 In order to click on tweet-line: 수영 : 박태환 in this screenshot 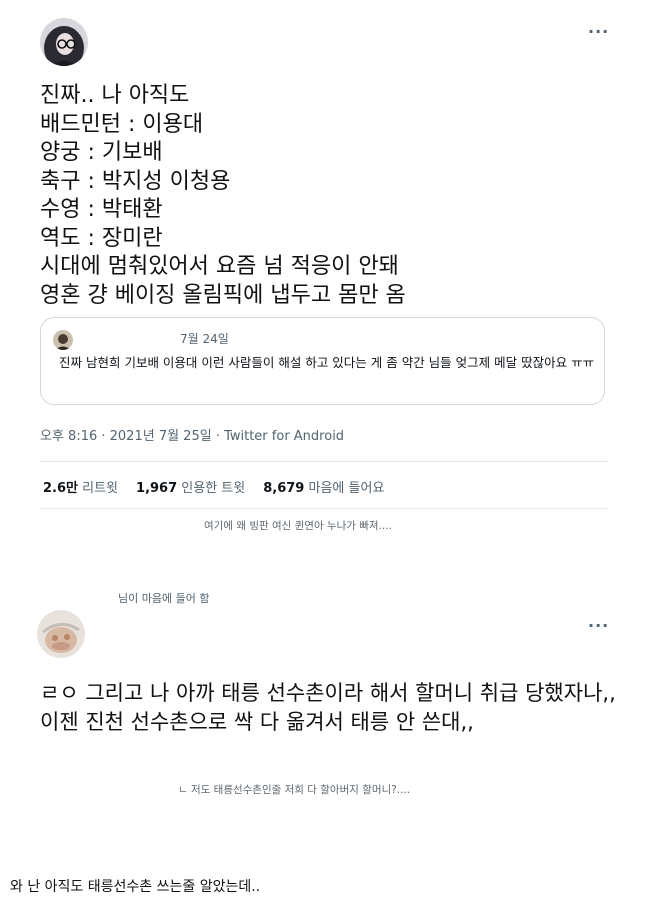, I will do `click(101, 209)`.